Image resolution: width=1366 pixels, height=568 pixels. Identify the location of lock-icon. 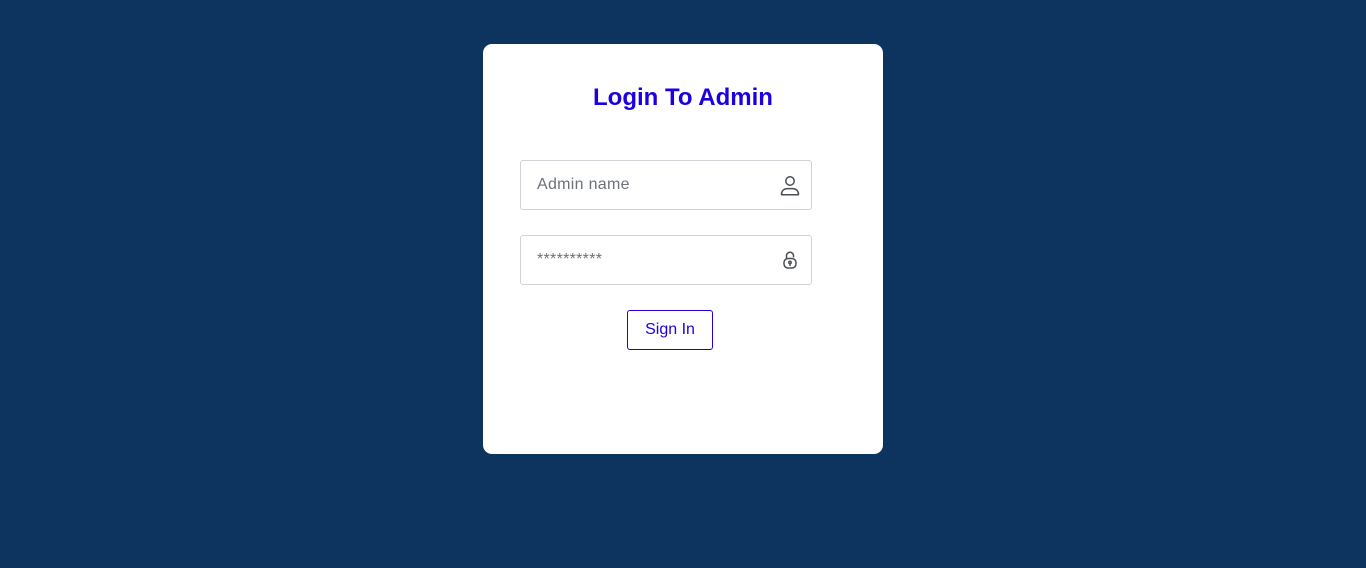
(790, 260).